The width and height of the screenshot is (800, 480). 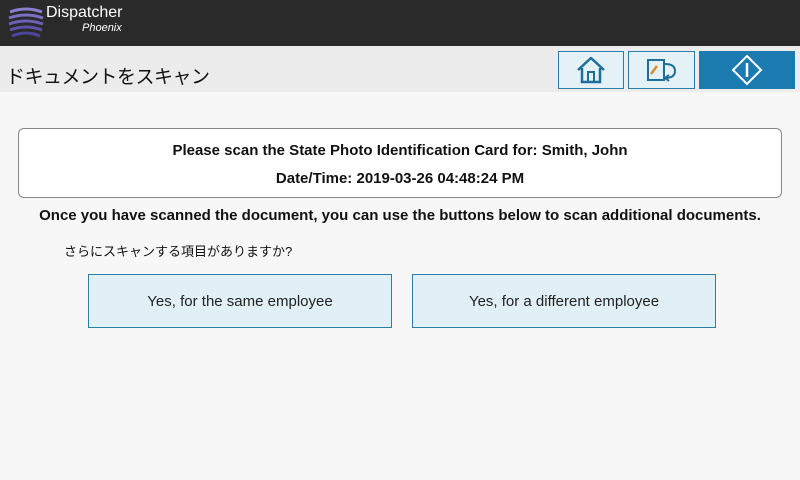 I want to click on different-employee-button: Yes, for a different employee, so click(x=564, y=301).